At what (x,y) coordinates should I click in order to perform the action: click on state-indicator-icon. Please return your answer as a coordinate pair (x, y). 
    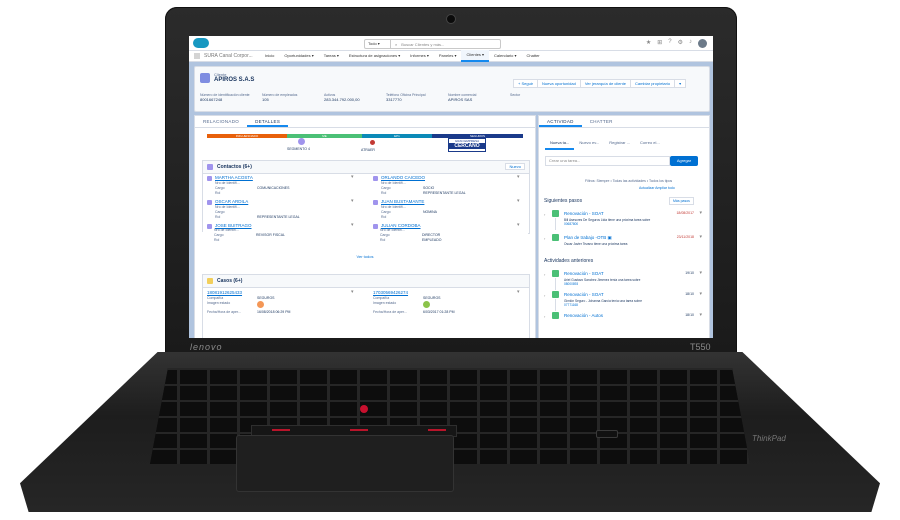
    Looking at the image, I should click on (426, 304).